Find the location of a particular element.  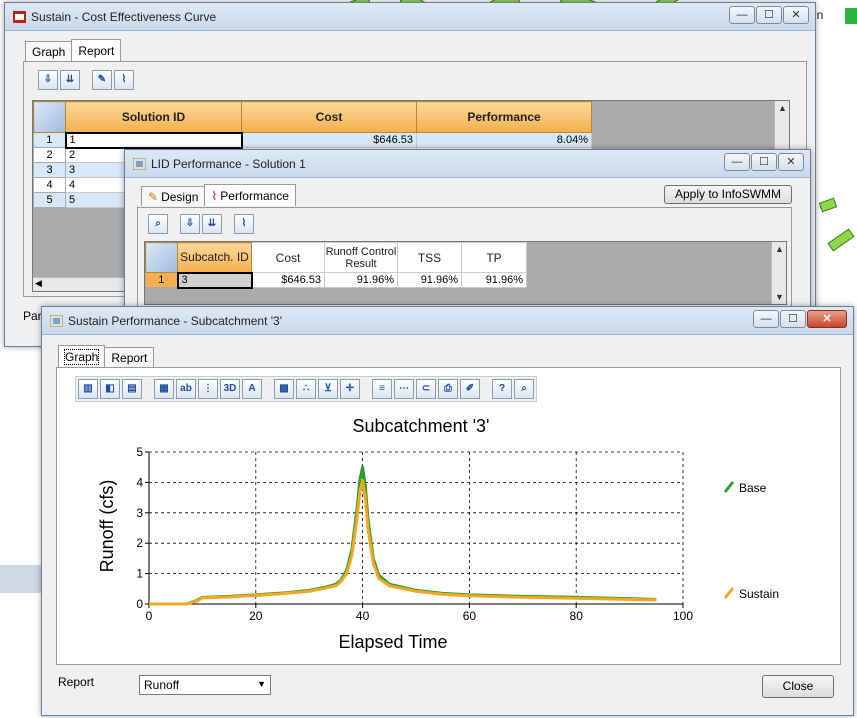

zoom-icon: ⌕ is located at coordinates (524, 389).